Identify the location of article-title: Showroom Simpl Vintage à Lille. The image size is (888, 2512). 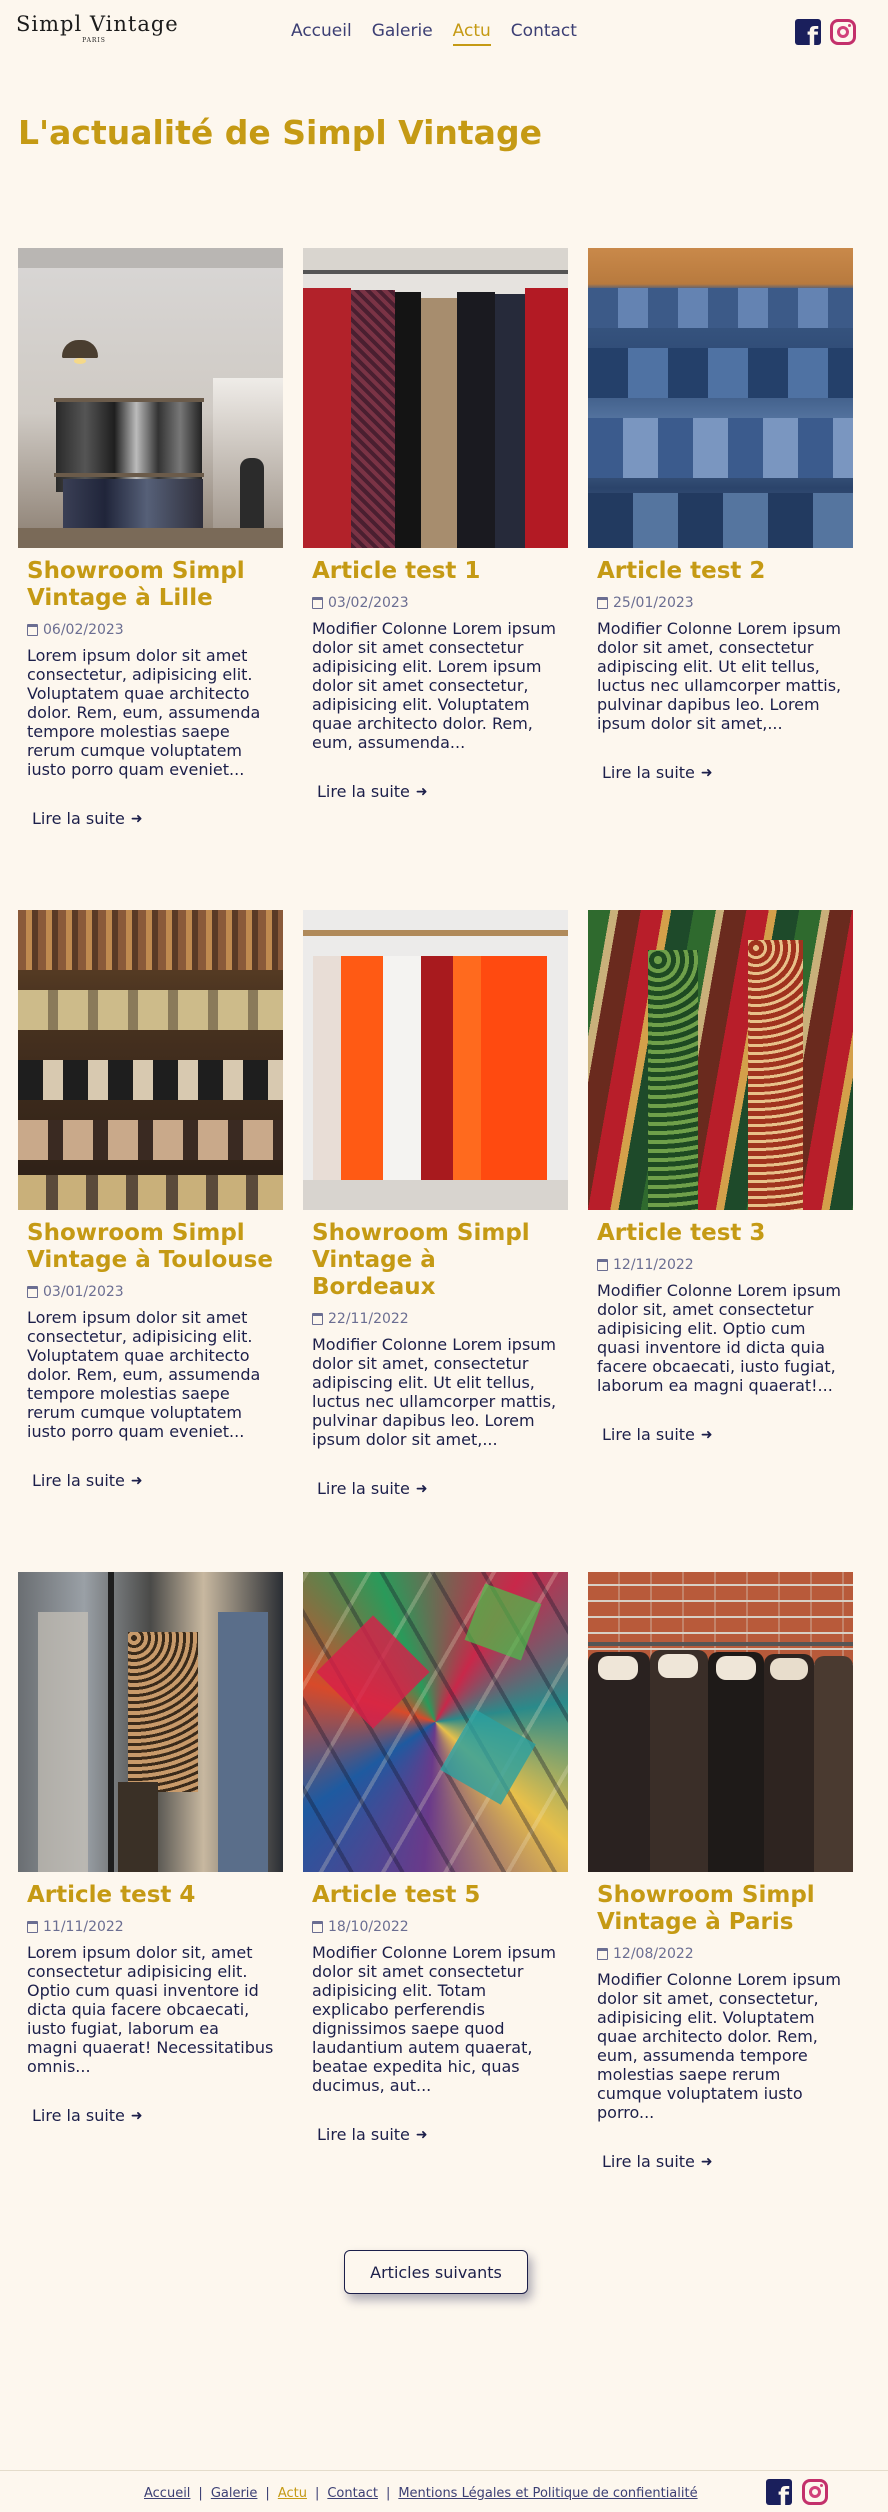
(150, 585).